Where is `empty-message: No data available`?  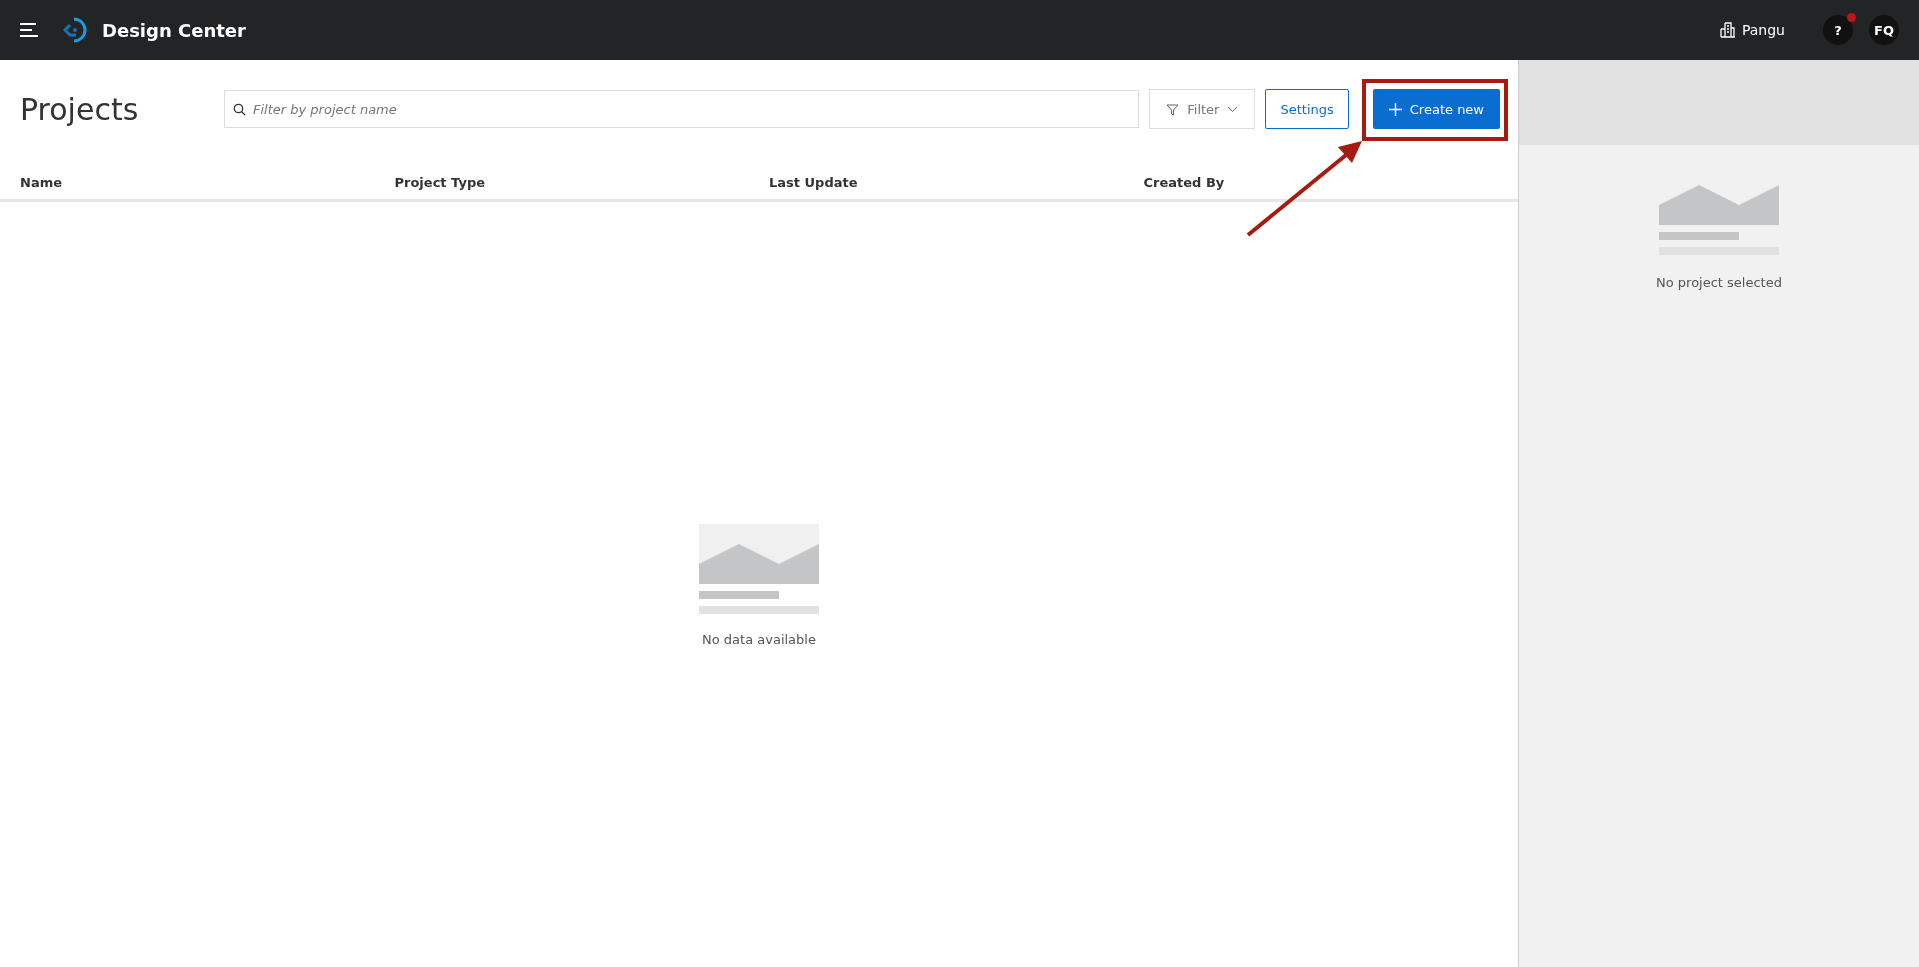 empty-message: No data available is located at coordinates (759, 639).